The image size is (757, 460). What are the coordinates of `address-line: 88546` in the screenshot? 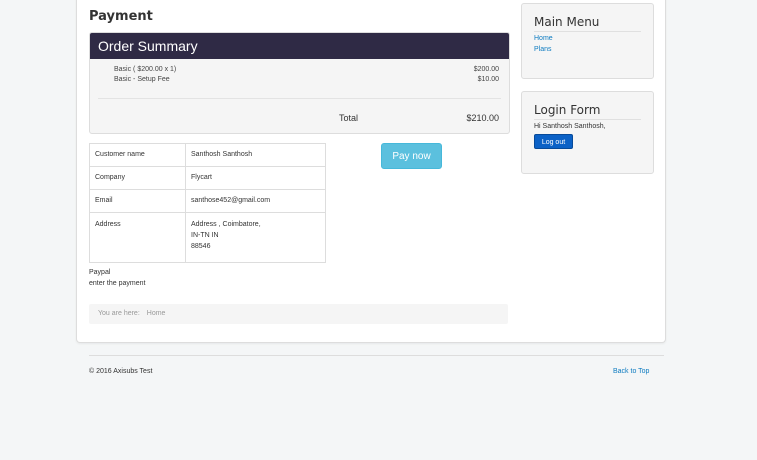 It's located at (201, 246).